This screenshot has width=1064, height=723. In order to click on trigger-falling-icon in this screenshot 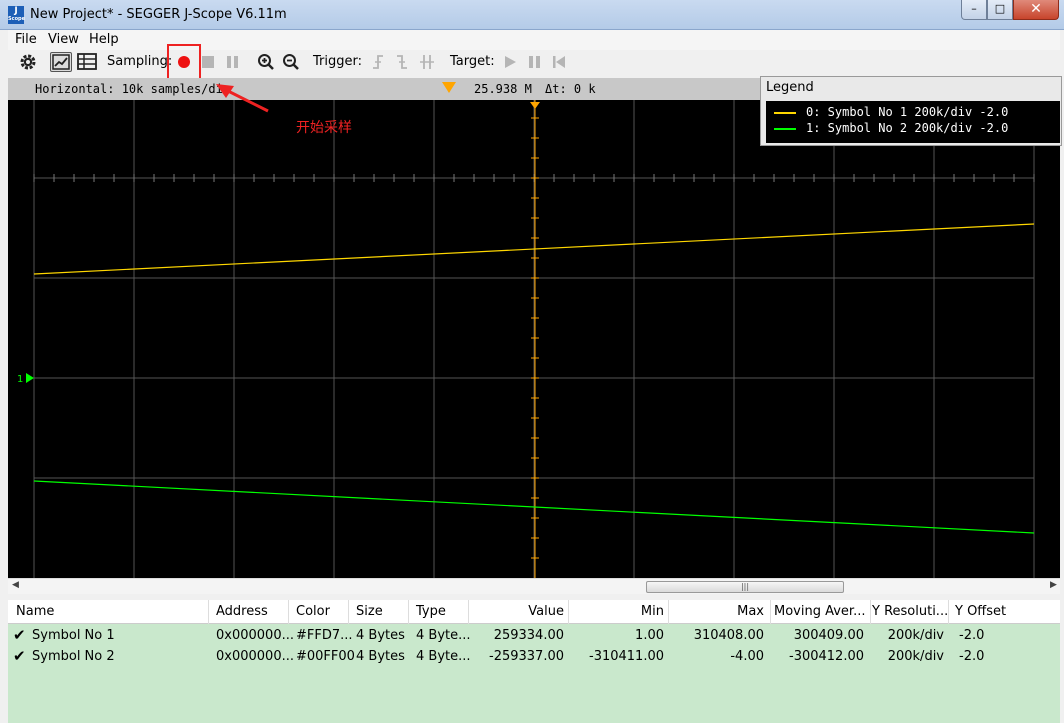, I will do `click(403, 62)`.